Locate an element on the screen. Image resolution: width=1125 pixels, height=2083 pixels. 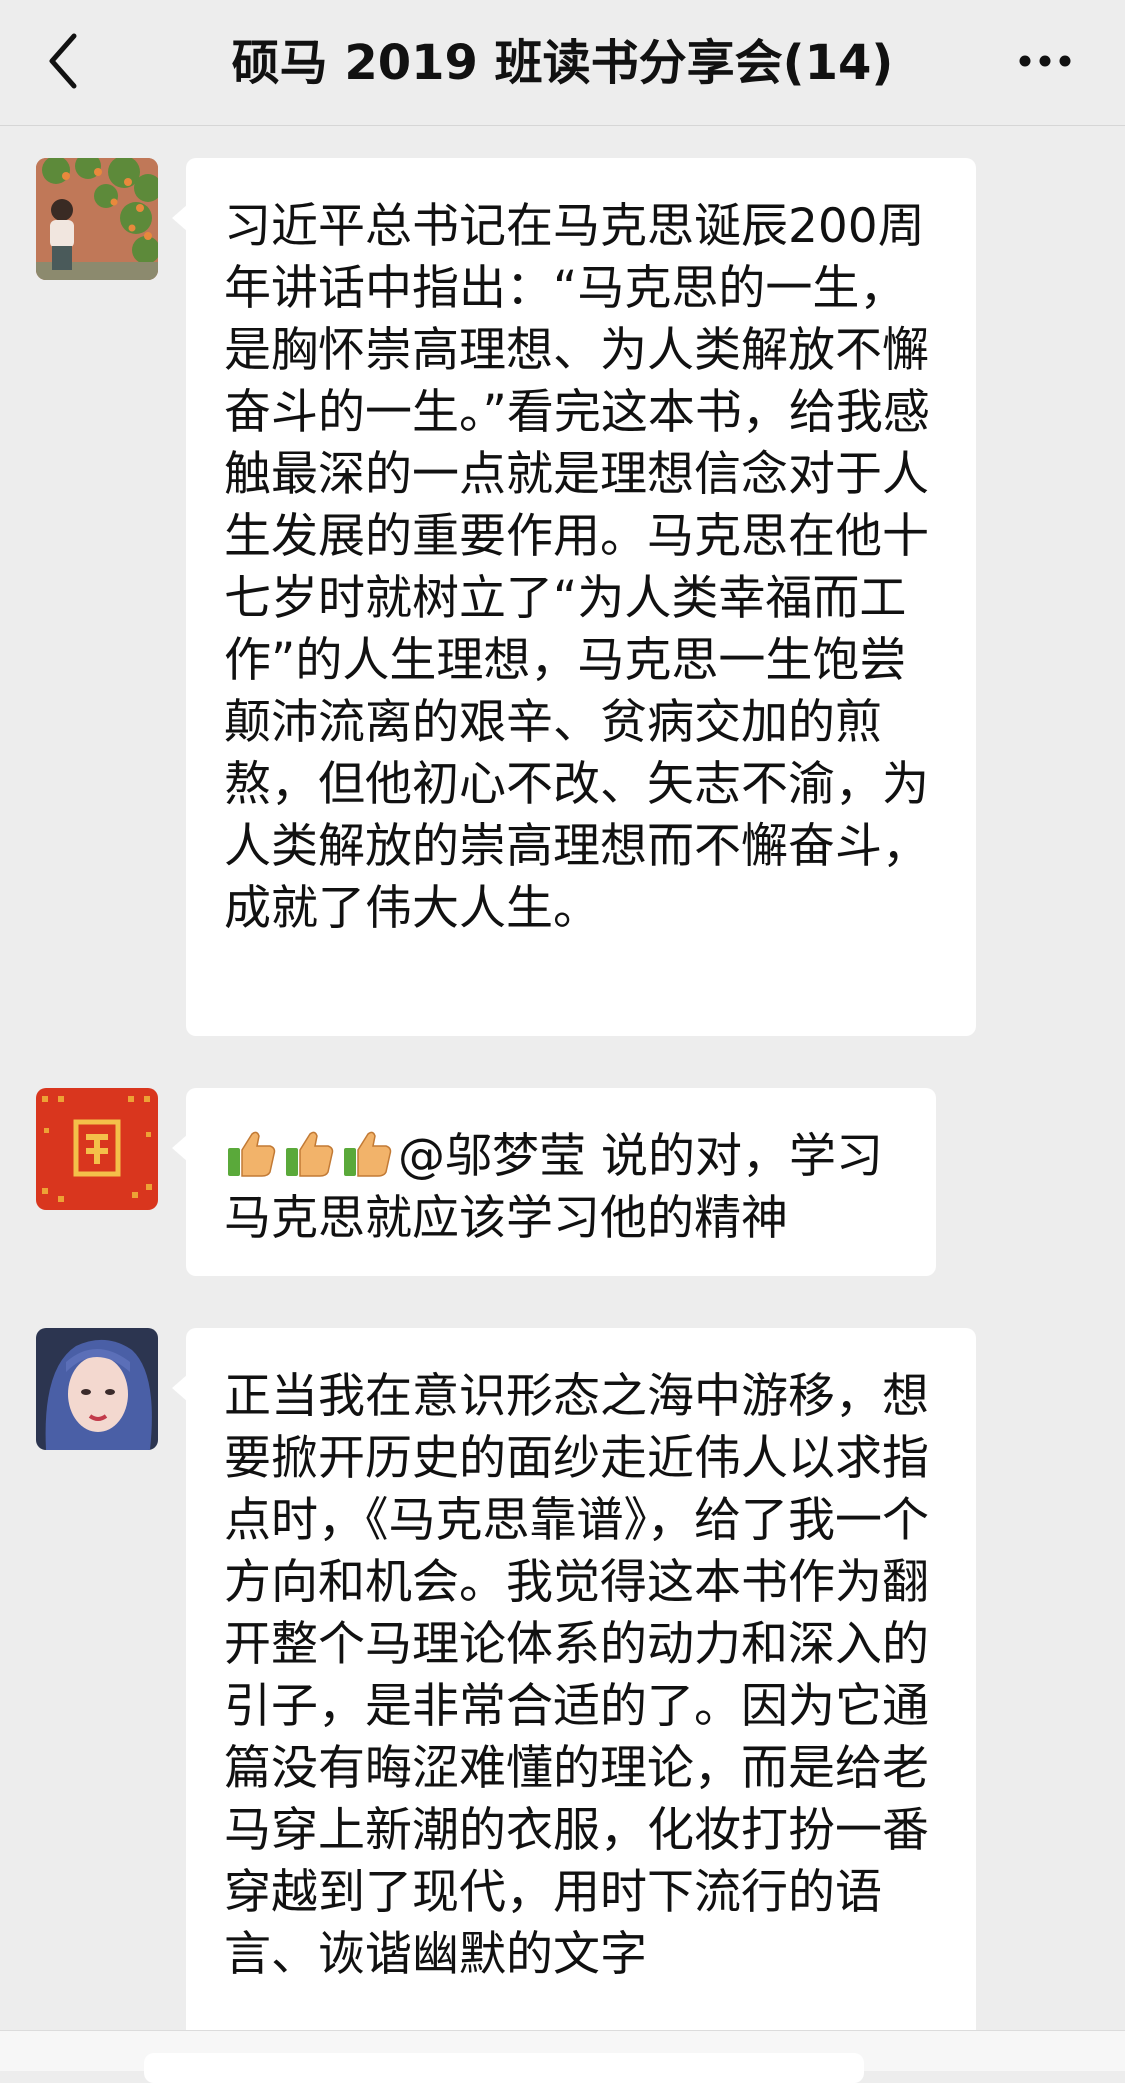
avatar-girl-flower-wall-icon is located at coordinates (97, 219).